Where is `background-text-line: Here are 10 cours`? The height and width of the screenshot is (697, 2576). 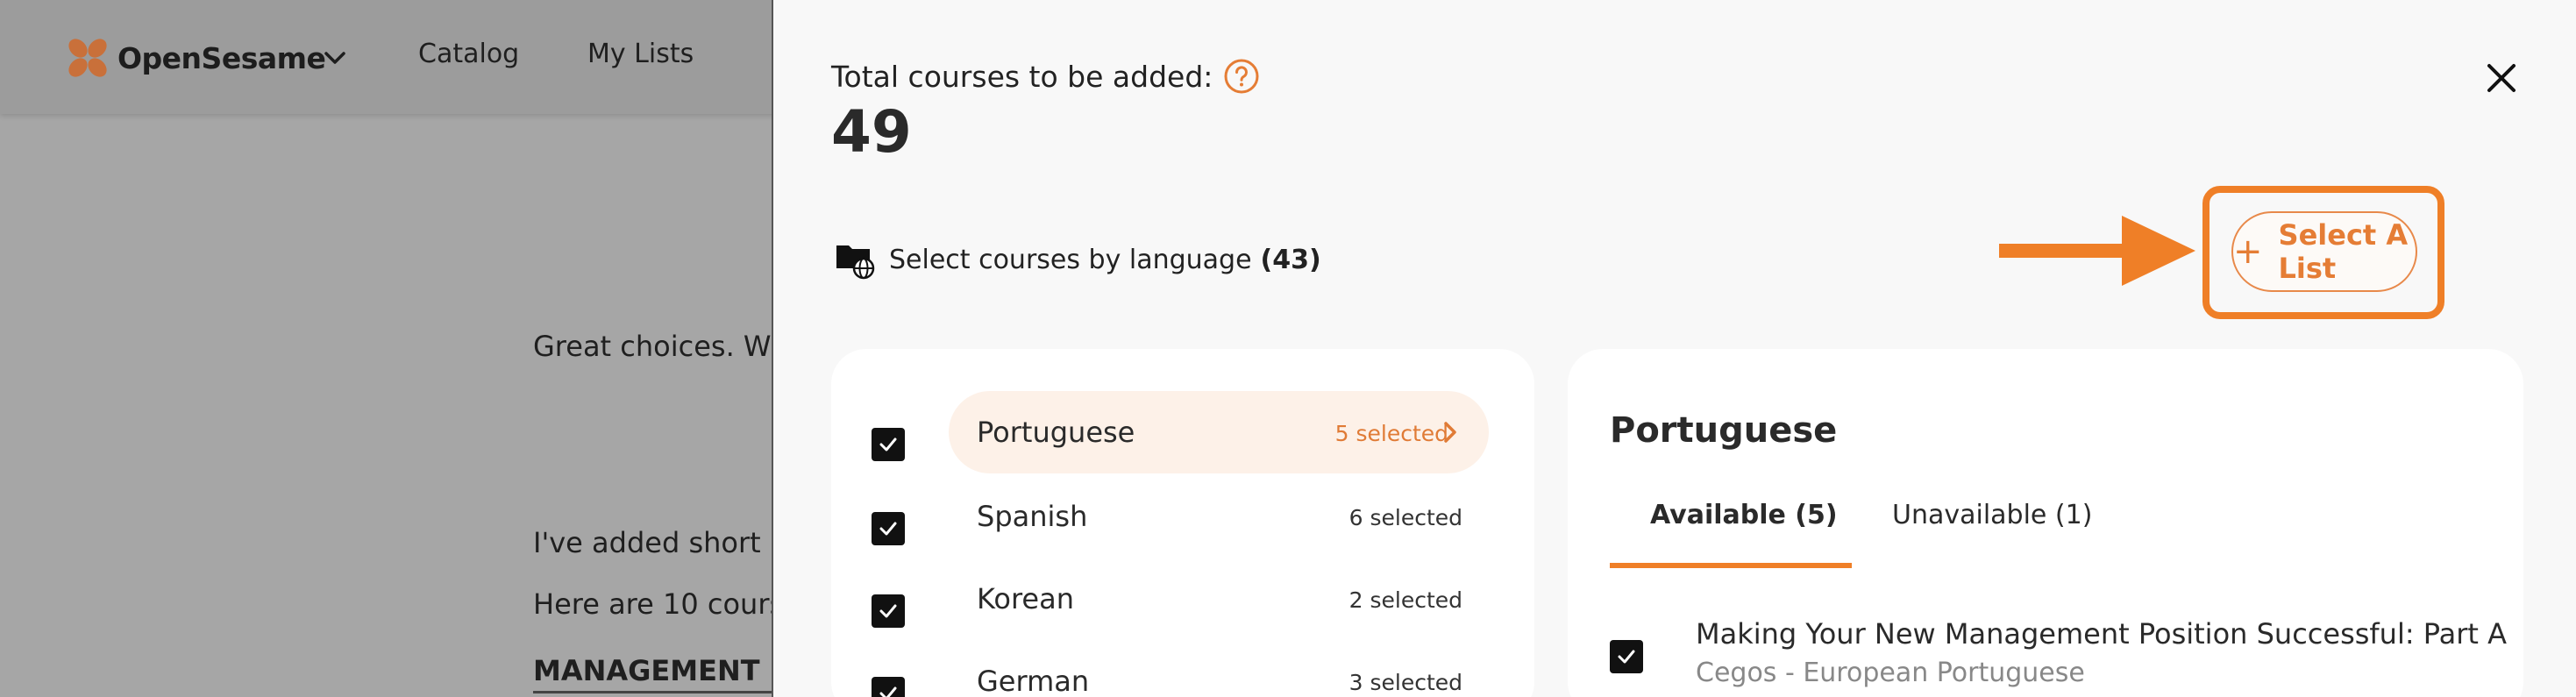
background-text-line: Here are 10 cours is located at coordinates (659, 604).